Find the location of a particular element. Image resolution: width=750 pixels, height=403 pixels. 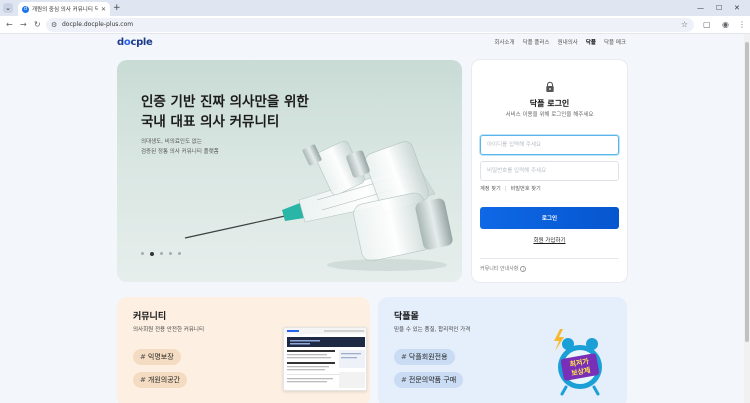

community-screenshot-preview is located at coordinates (325, 359).